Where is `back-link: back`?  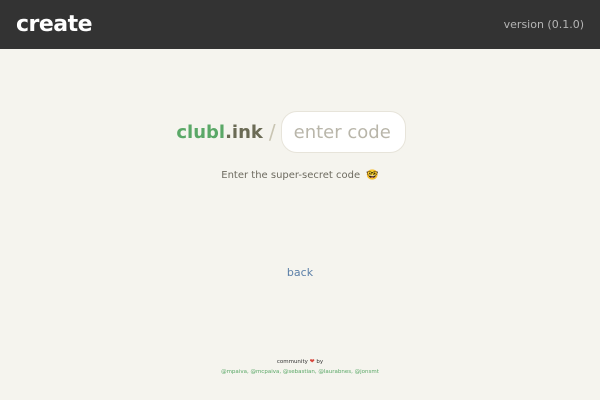 back-link: back is located at coordinates (300, 272).